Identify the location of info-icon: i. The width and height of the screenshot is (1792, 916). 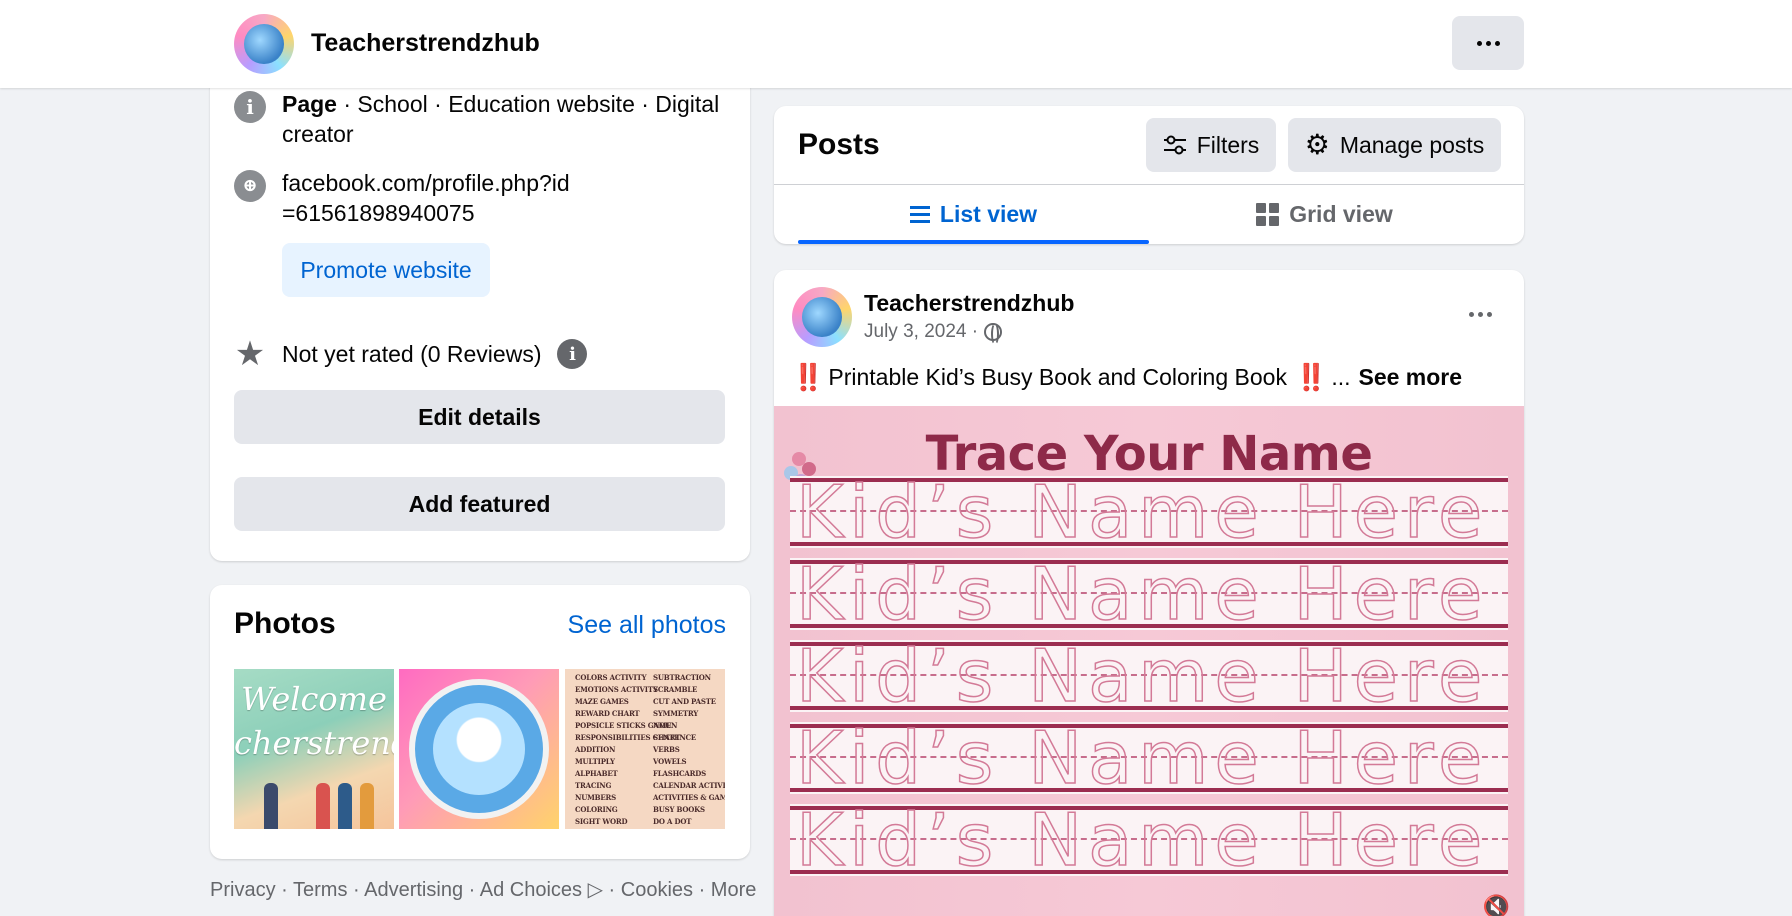
(250, 107).